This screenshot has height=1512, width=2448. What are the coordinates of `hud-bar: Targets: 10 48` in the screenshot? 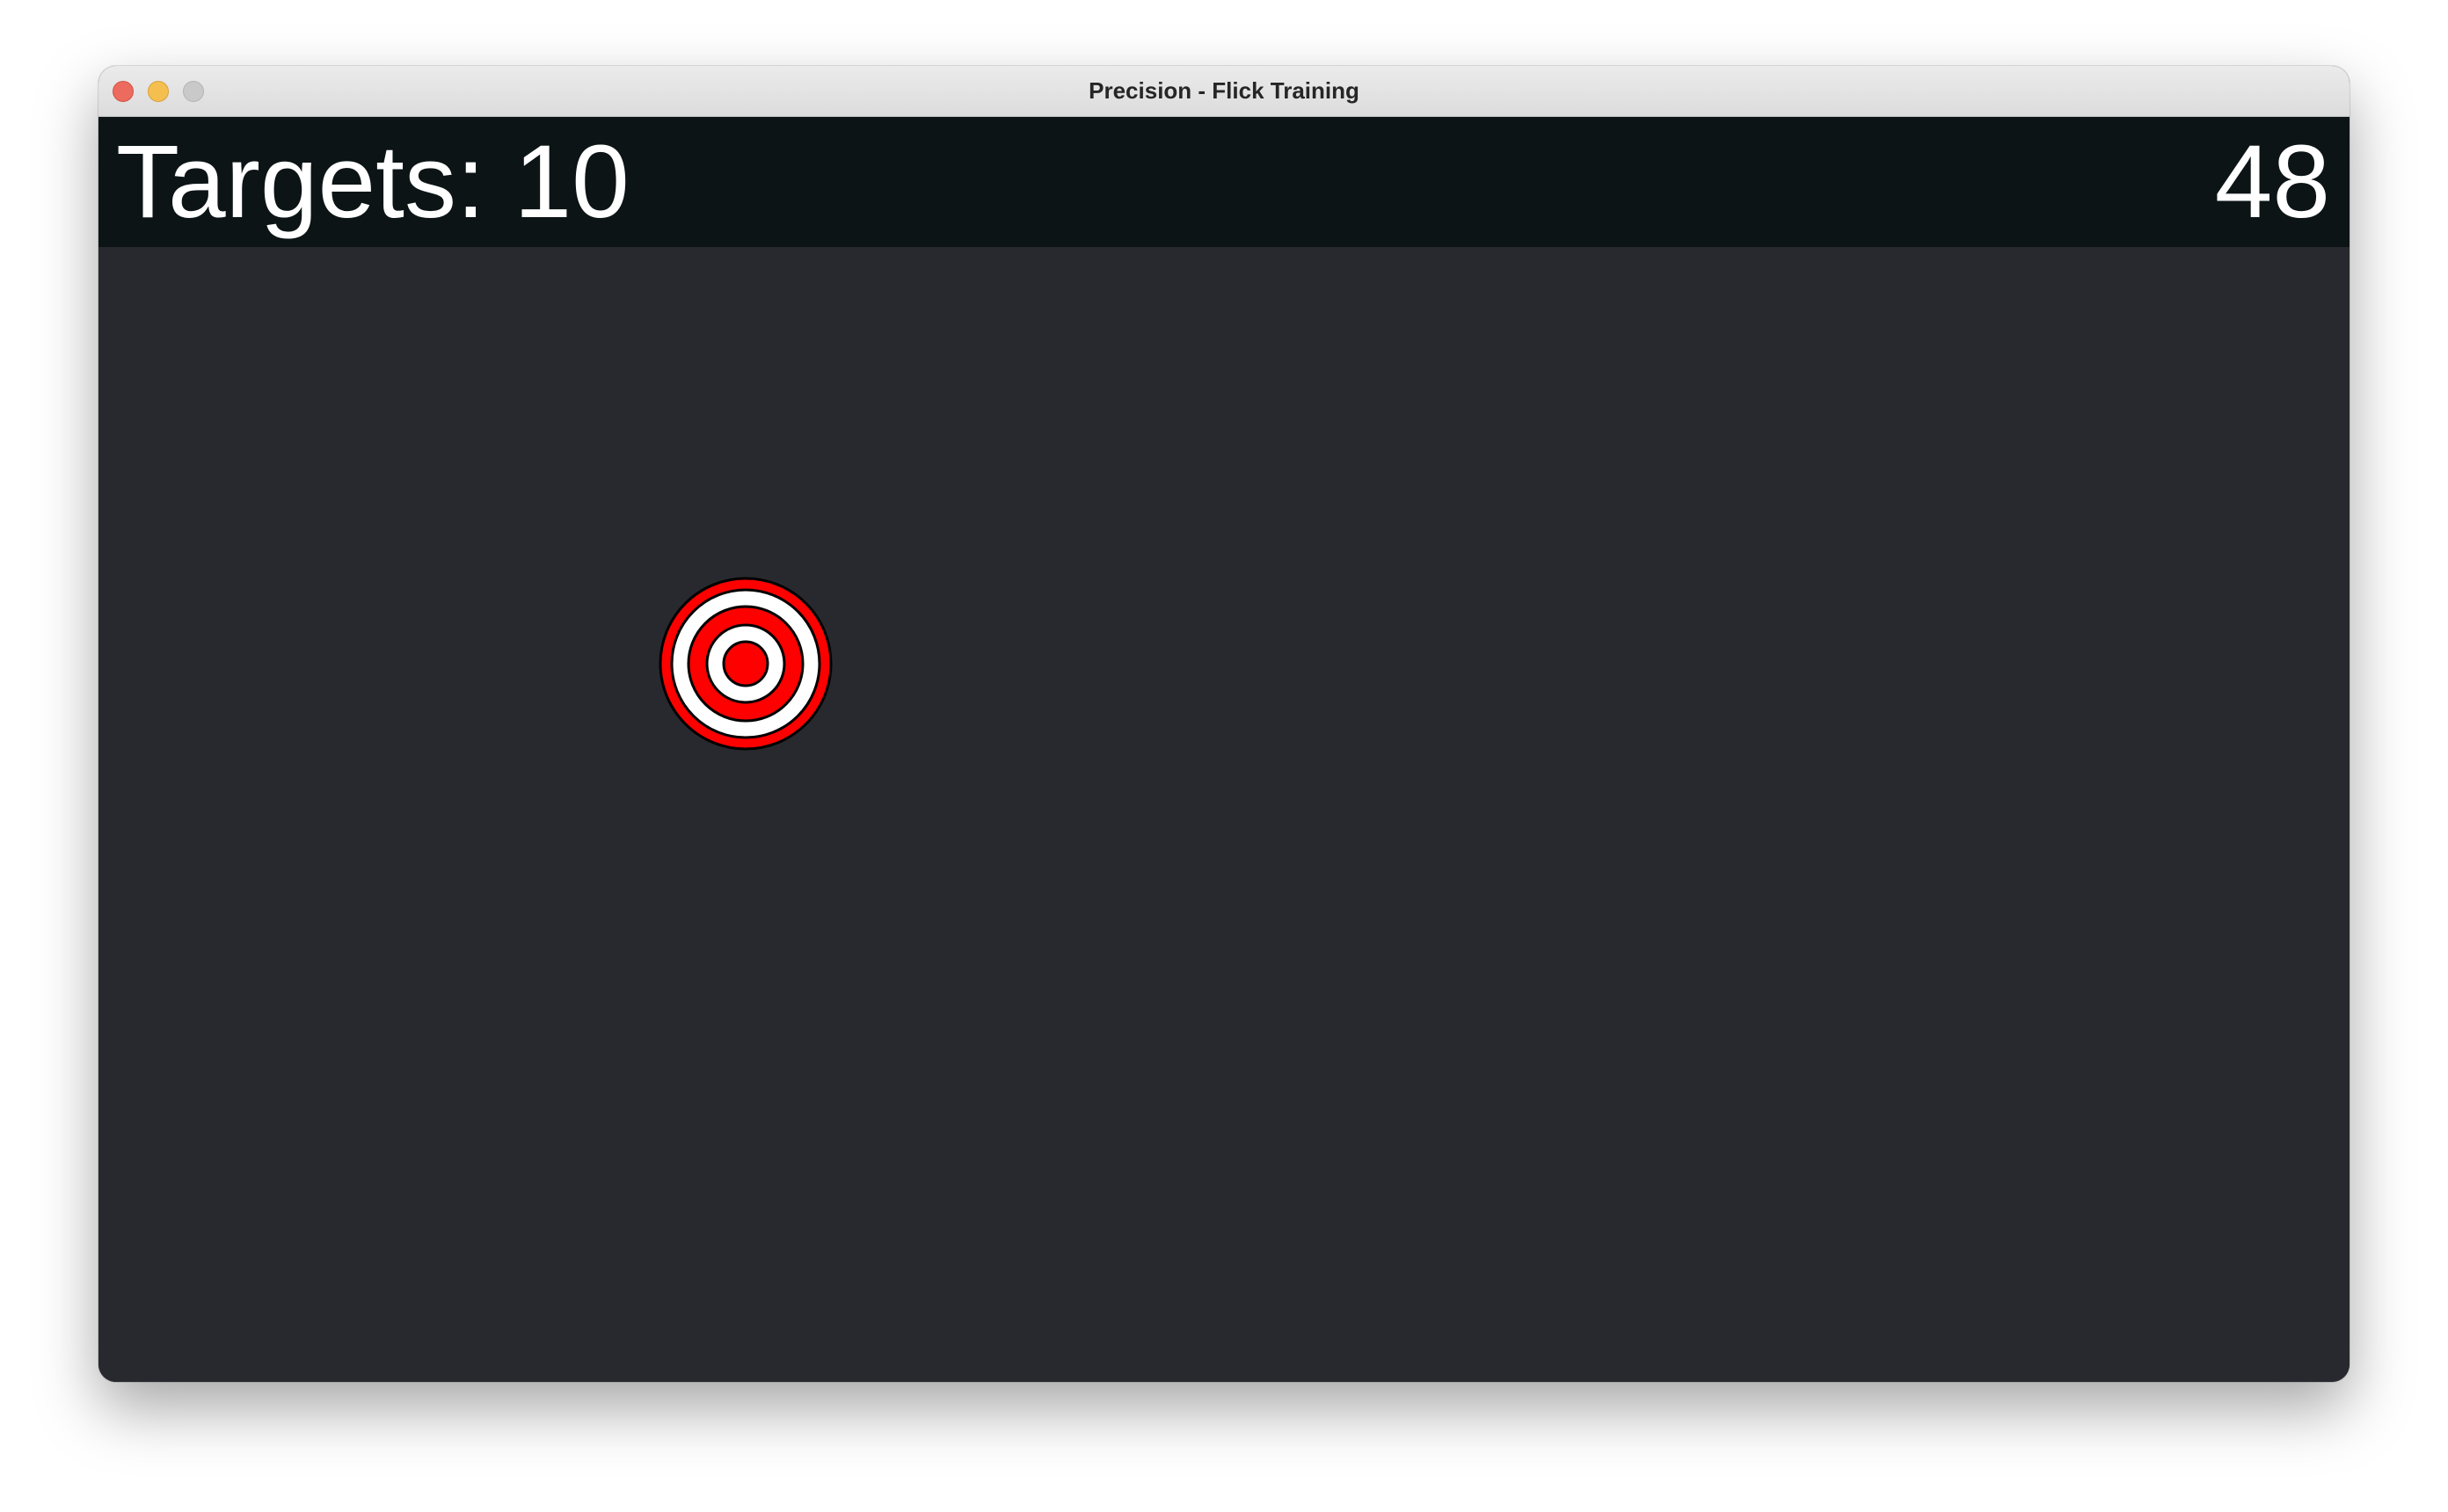 It's located at (1224, 182).